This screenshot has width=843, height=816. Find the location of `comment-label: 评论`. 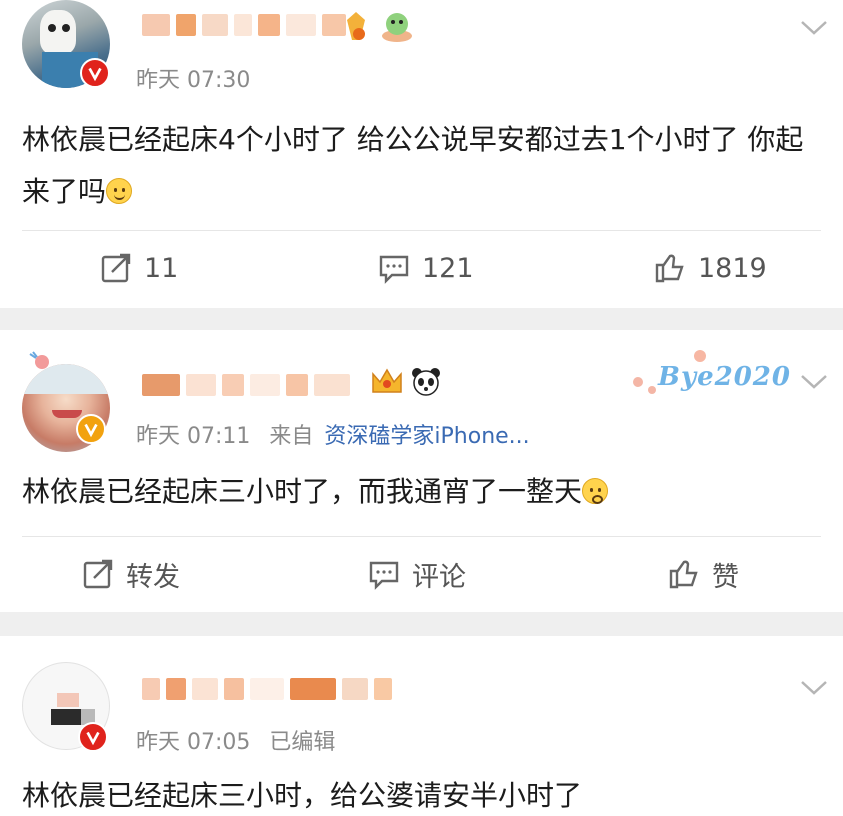

comment-label: 评论 is located at coordinates (439, 577).